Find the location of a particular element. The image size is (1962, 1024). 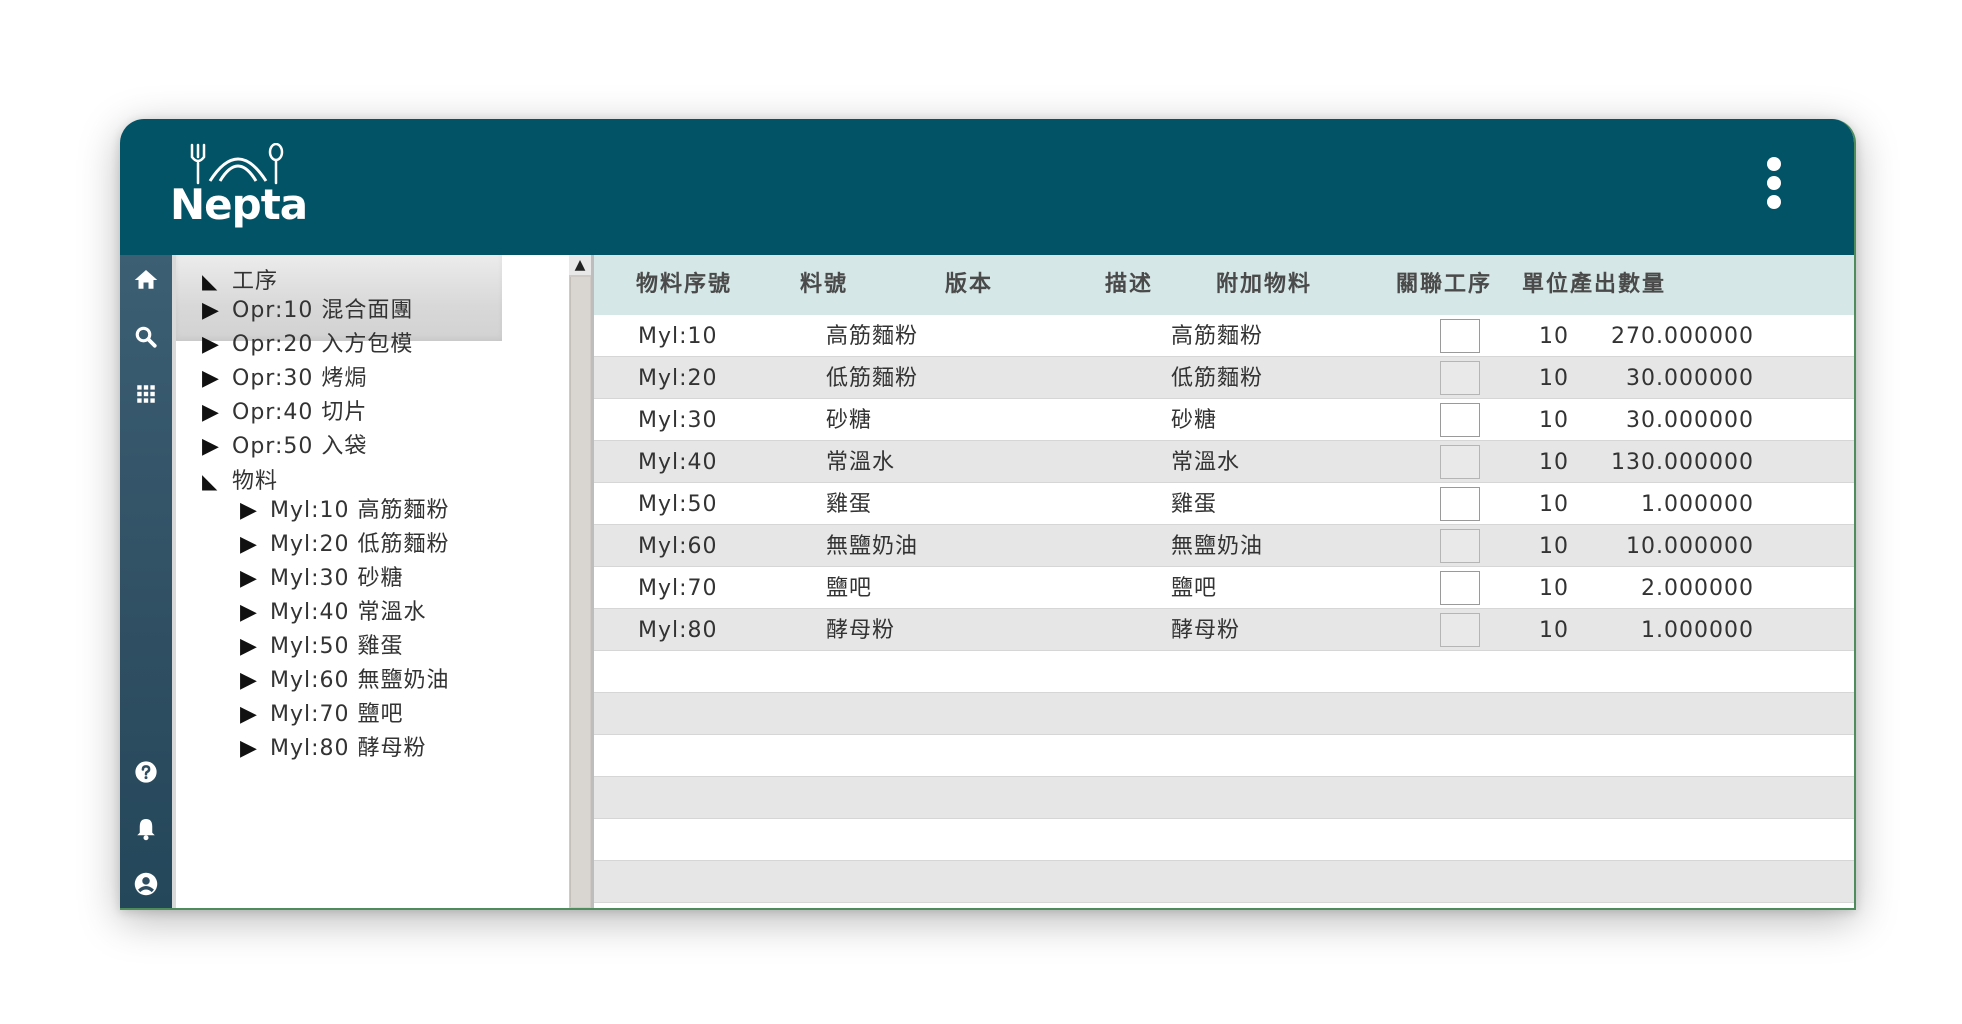

cell-seq: Myl:30 is located at coordinates (678, 420).